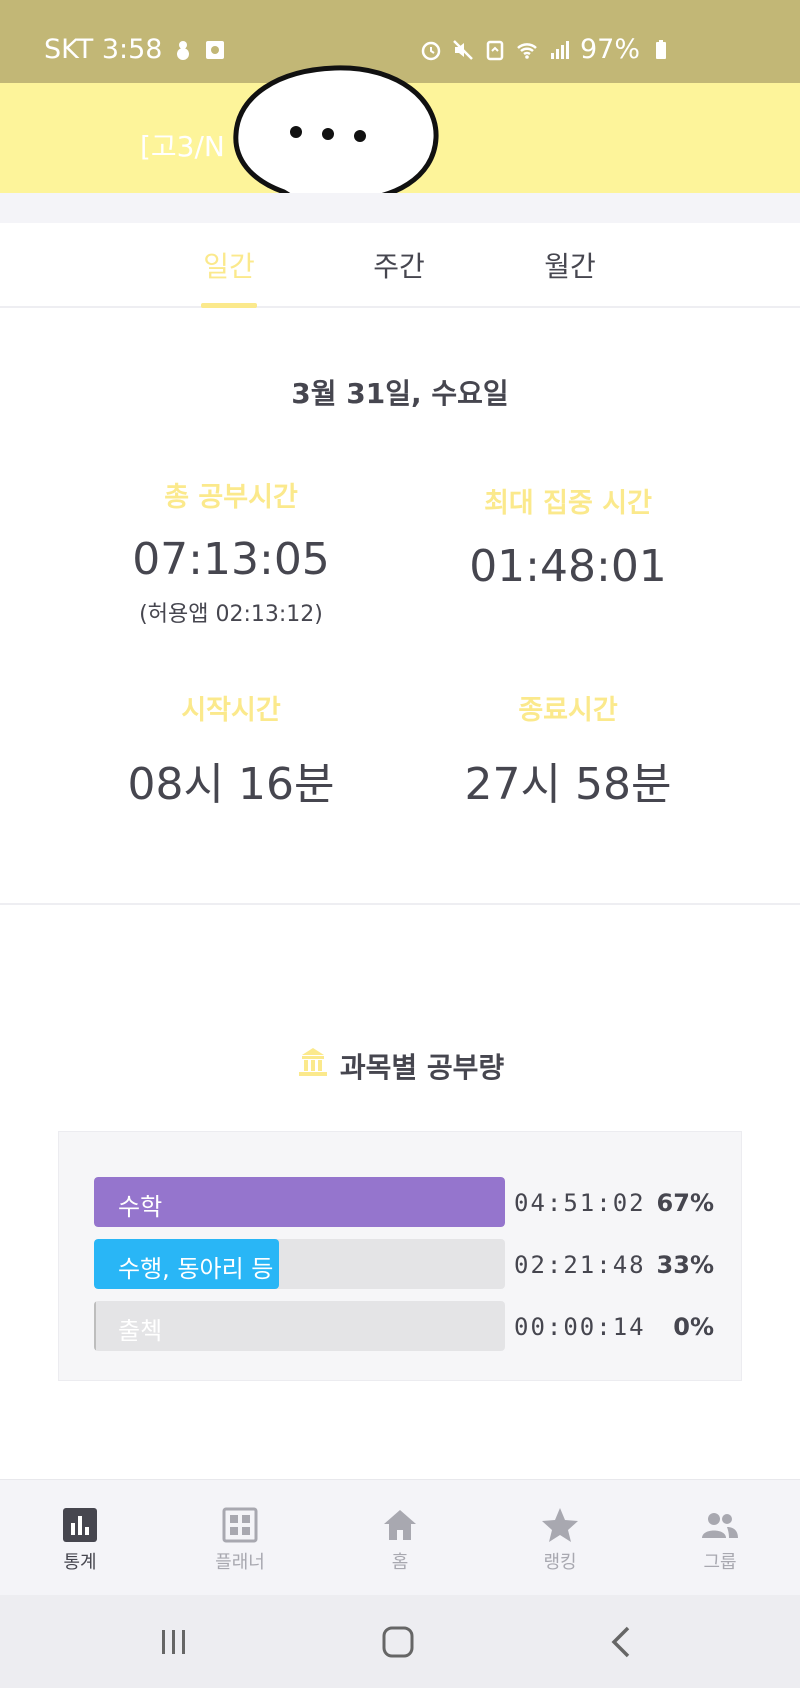 This screenshot has width=800, height=1688. What do you see at coordinates (231, 559) in the screenshot?
I see `total-study-value: 07:13:05` at bounding box center [231, 559].